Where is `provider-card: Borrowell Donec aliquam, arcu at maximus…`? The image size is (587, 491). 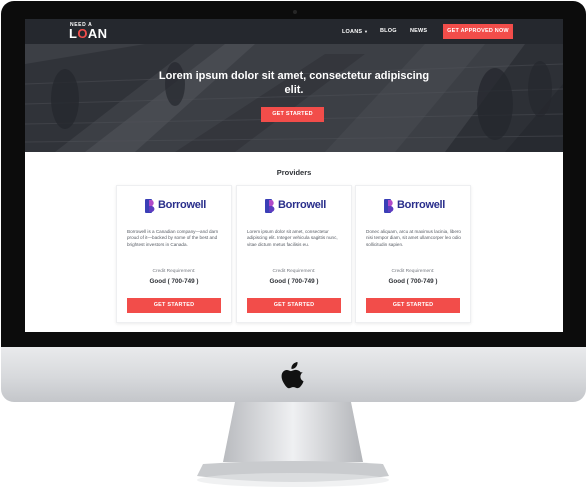 provider-card: Borrowell Donec aliquam, arcu at maximus… is located at coordinates (413, 254).